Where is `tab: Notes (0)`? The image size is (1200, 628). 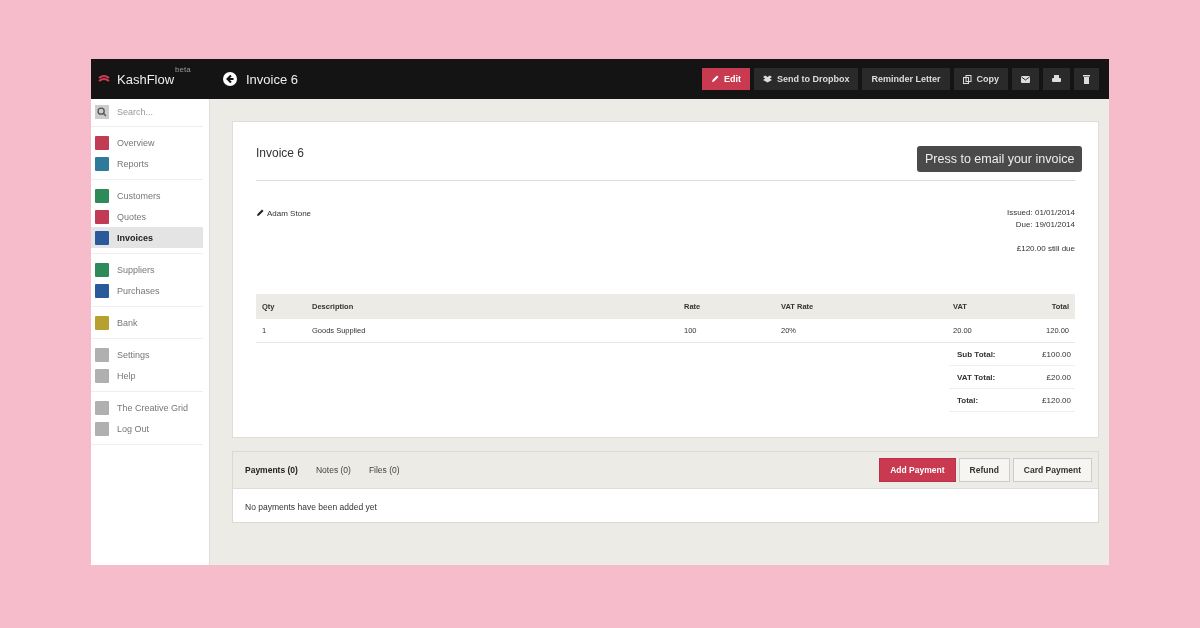 tab: Notes (0) is located at coordinates (333, 470).